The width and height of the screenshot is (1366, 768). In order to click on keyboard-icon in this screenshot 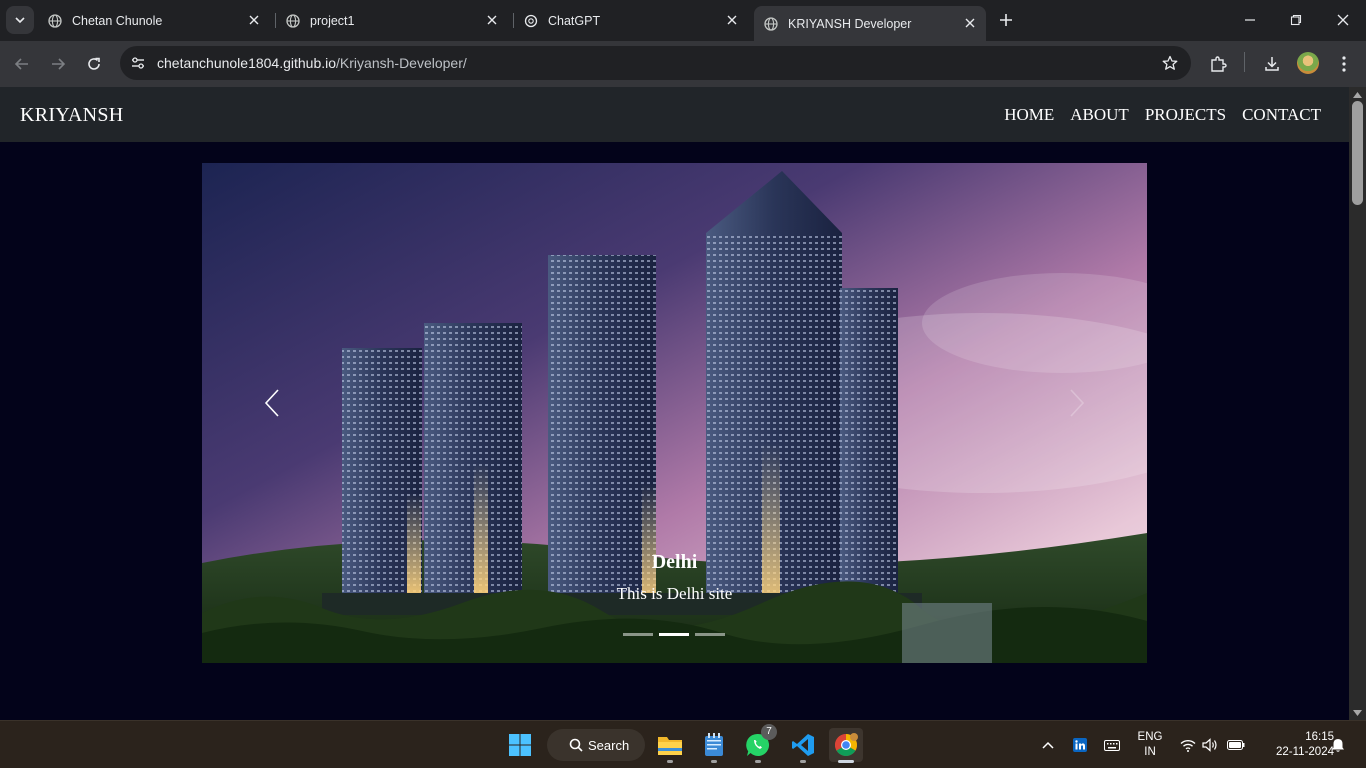, I will do `click(1112, 745)`.